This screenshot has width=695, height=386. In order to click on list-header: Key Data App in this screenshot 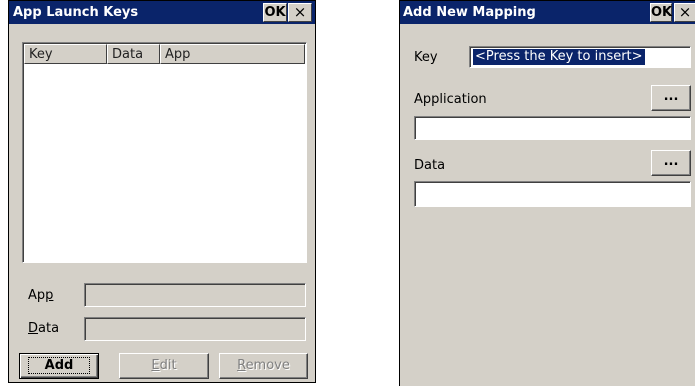, I will do `click(164, 54)`.